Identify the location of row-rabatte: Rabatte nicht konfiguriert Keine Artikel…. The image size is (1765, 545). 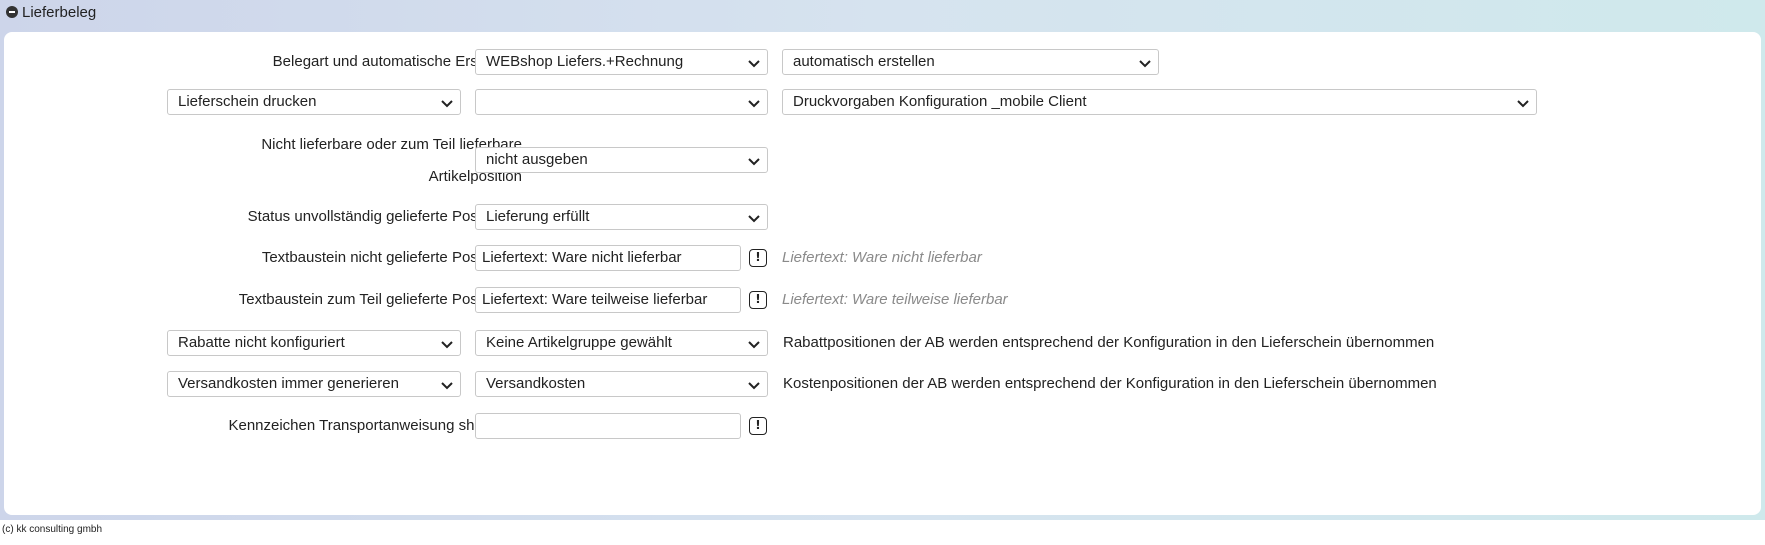
(882, 343).